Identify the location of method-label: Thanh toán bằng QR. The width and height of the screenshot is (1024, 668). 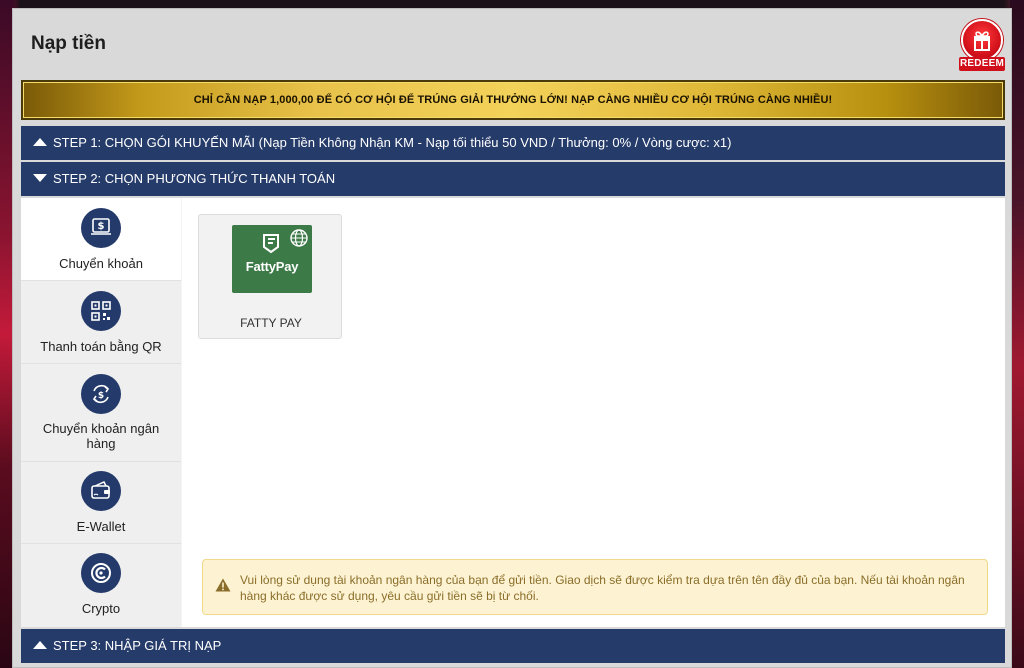
(101, 346).